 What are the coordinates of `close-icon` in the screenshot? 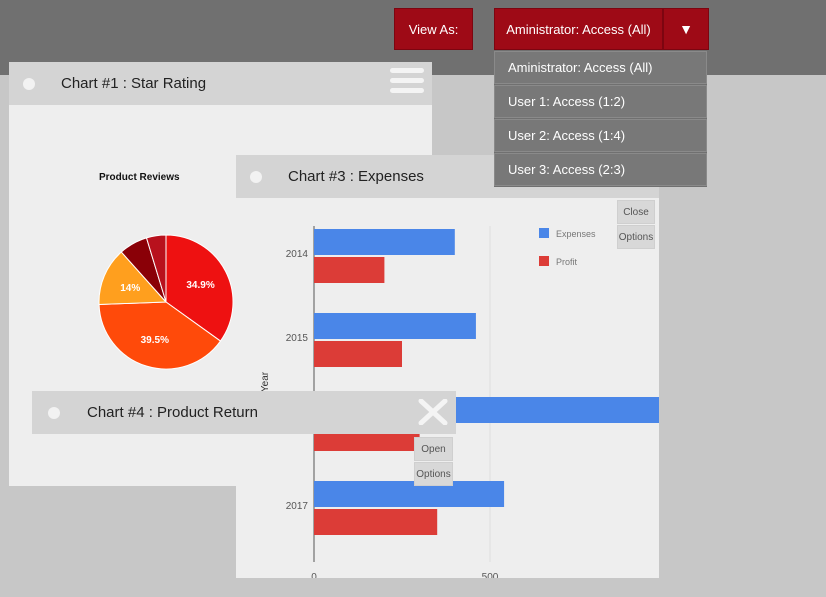 It's located at (433, 412).